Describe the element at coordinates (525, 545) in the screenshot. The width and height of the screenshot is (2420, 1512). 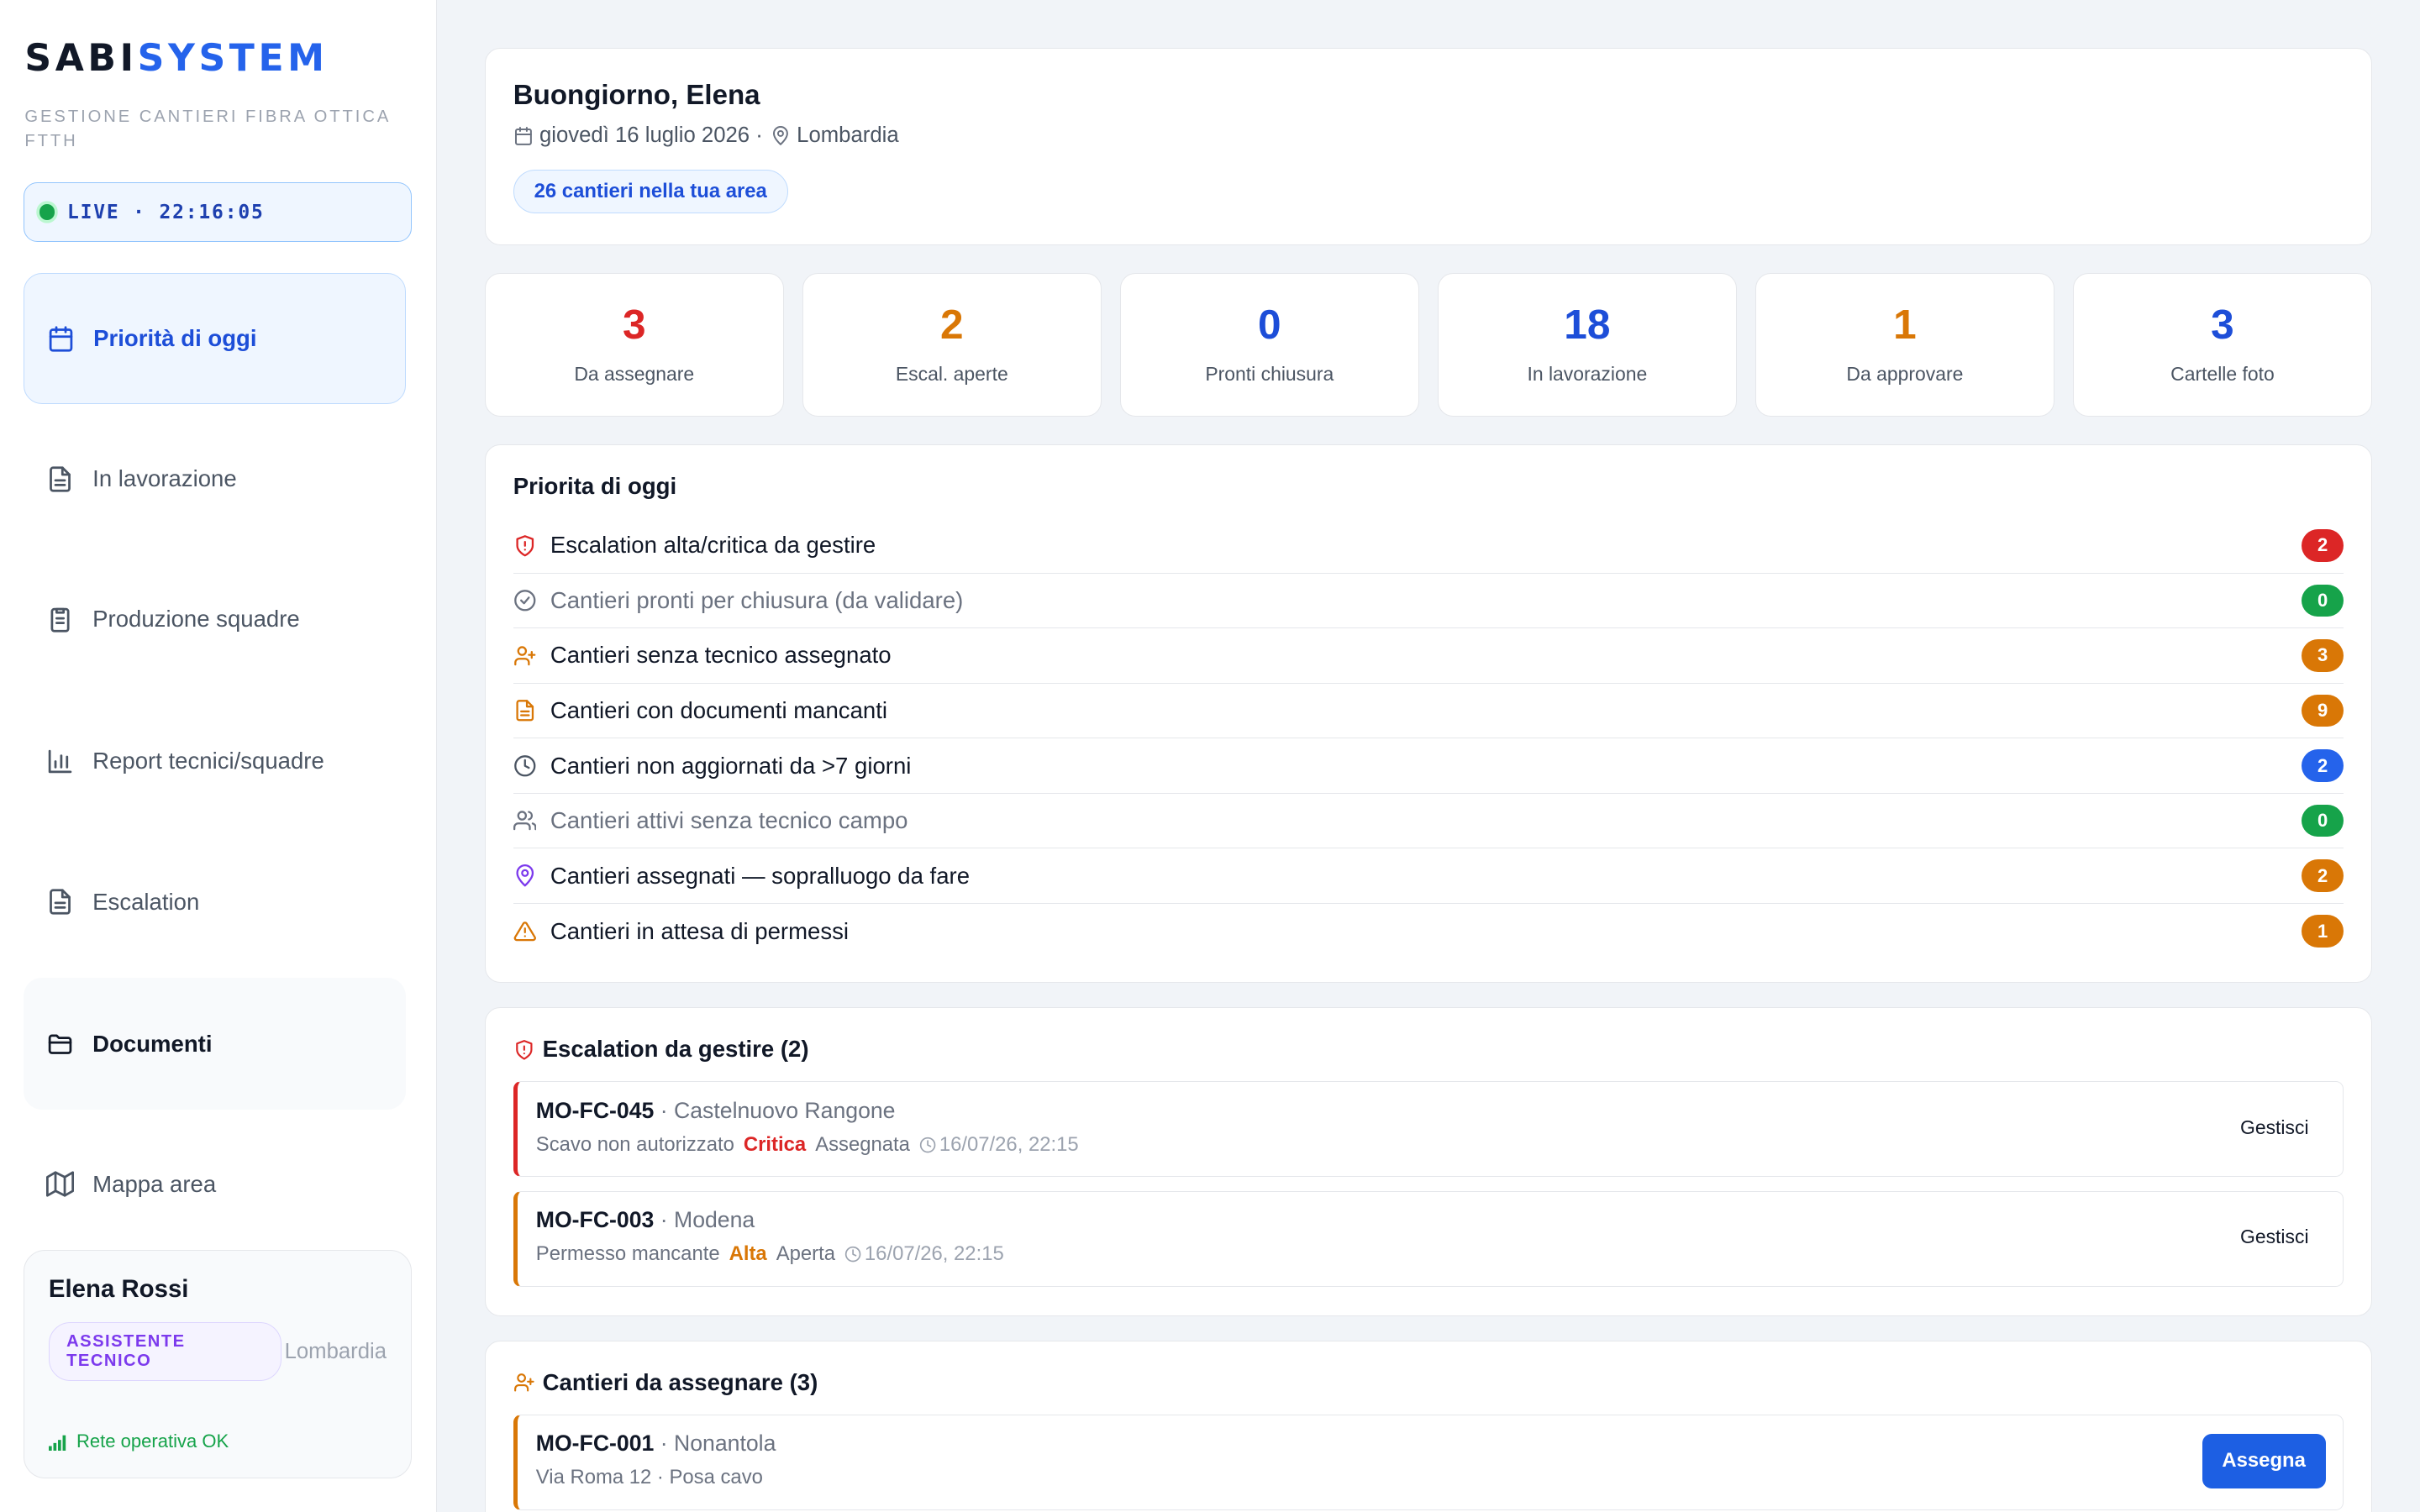
I see `shield-alert-icon` at that location.